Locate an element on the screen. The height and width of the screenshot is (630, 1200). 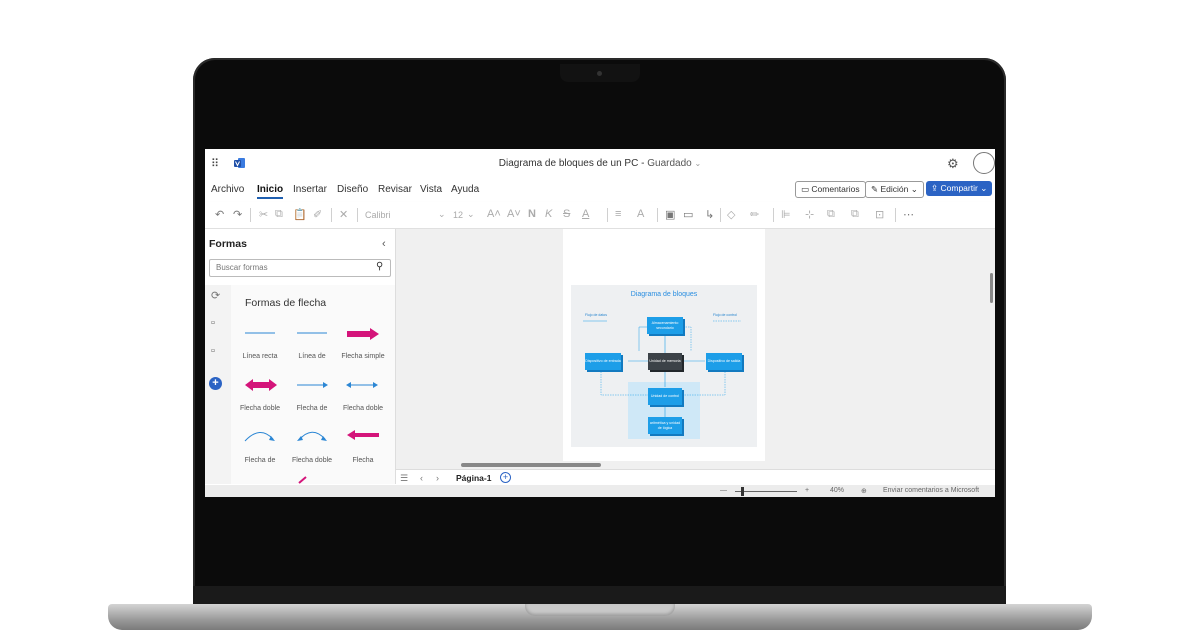
italic-icon: K is located at coordinates (548, 214).